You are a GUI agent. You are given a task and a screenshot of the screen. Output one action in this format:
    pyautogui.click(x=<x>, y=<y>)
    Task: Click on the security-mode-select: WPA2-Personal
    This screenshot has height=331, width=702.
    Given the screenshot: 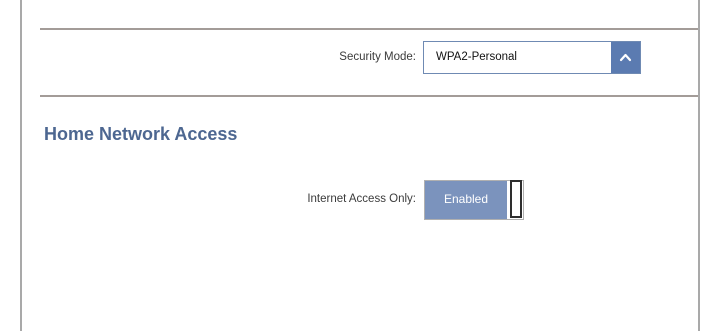 What is the action you would take?
    pyautogui.click(x=532, y=57)
    